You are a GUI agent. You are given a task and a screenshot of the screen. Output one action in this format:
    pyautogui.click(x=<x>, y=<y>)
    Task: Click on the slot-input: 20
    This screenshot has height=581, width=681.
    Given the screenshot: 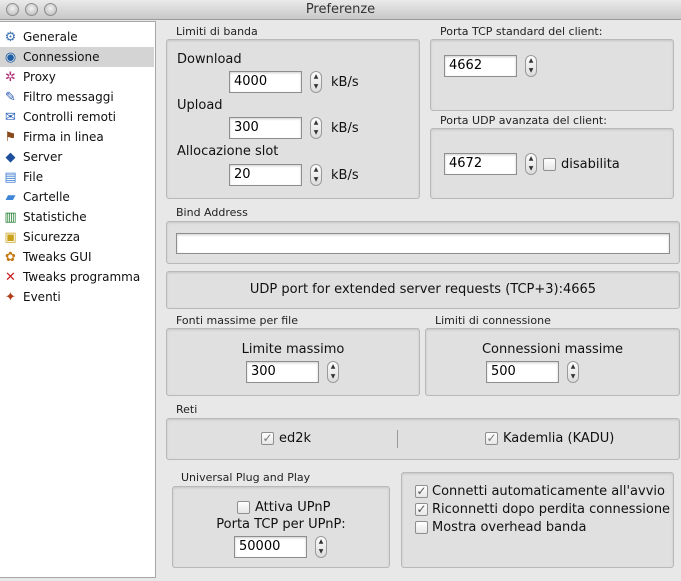 What is the action you would take?
    pyautogui.click(x=265, y=175)
    